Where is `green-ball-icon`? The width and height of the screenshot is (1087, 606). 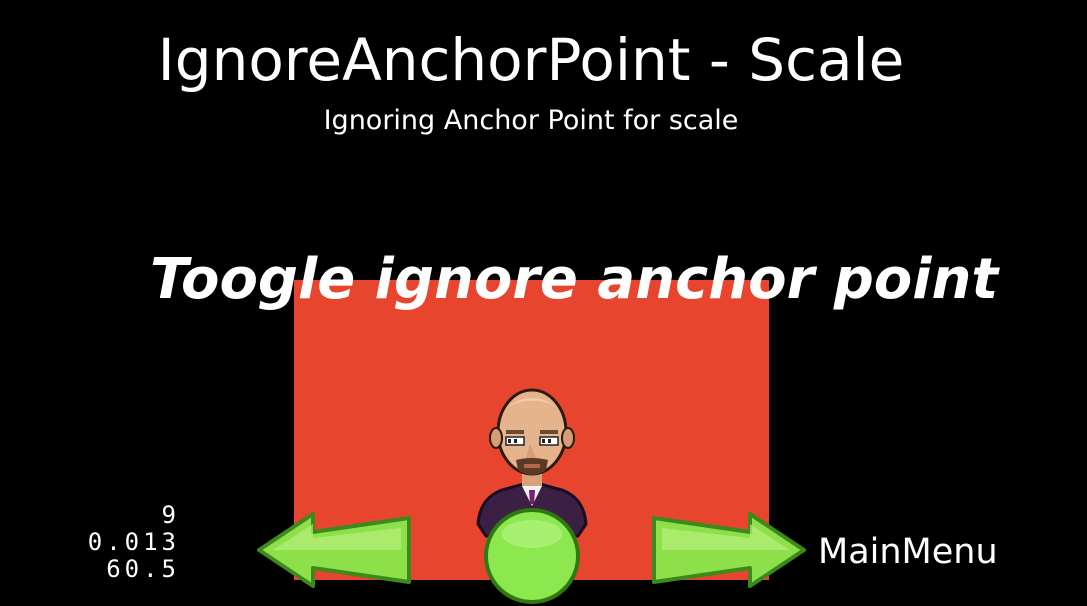 green-ball-icon is located at coordinates (532, 556).